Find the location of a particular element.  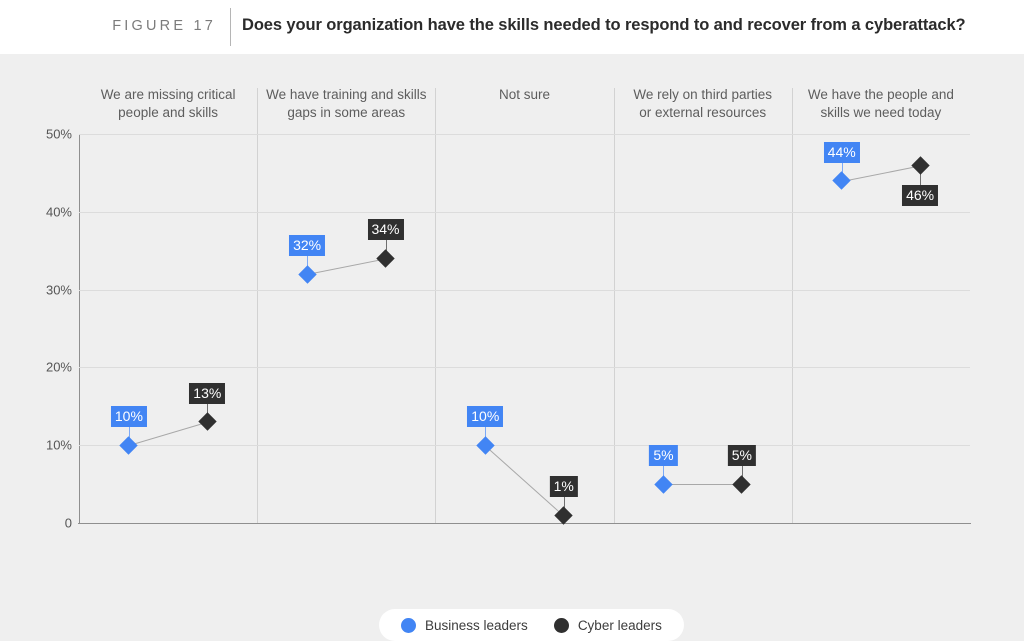

data-label: 46% is located at coordinates (920, 196).